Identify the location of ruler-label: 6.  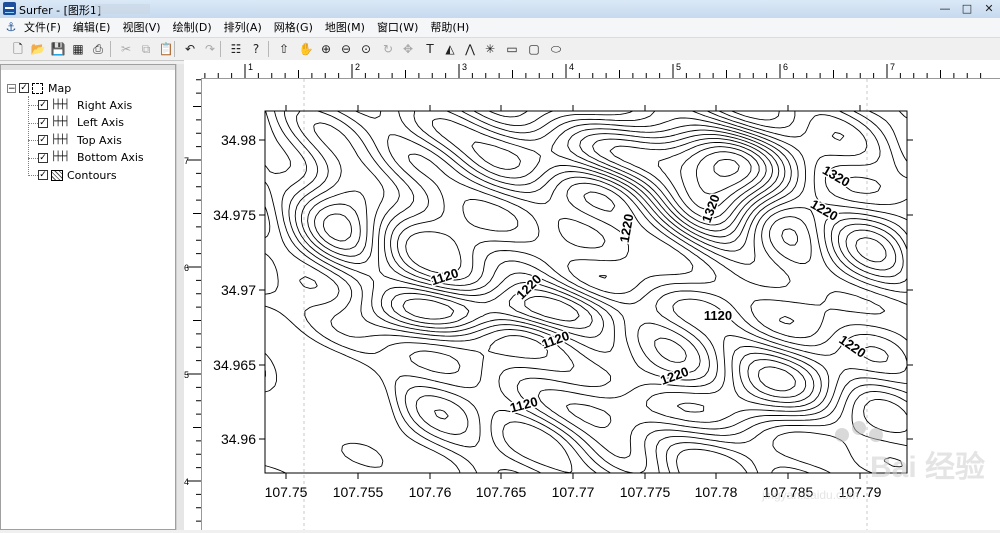
(785, 67).